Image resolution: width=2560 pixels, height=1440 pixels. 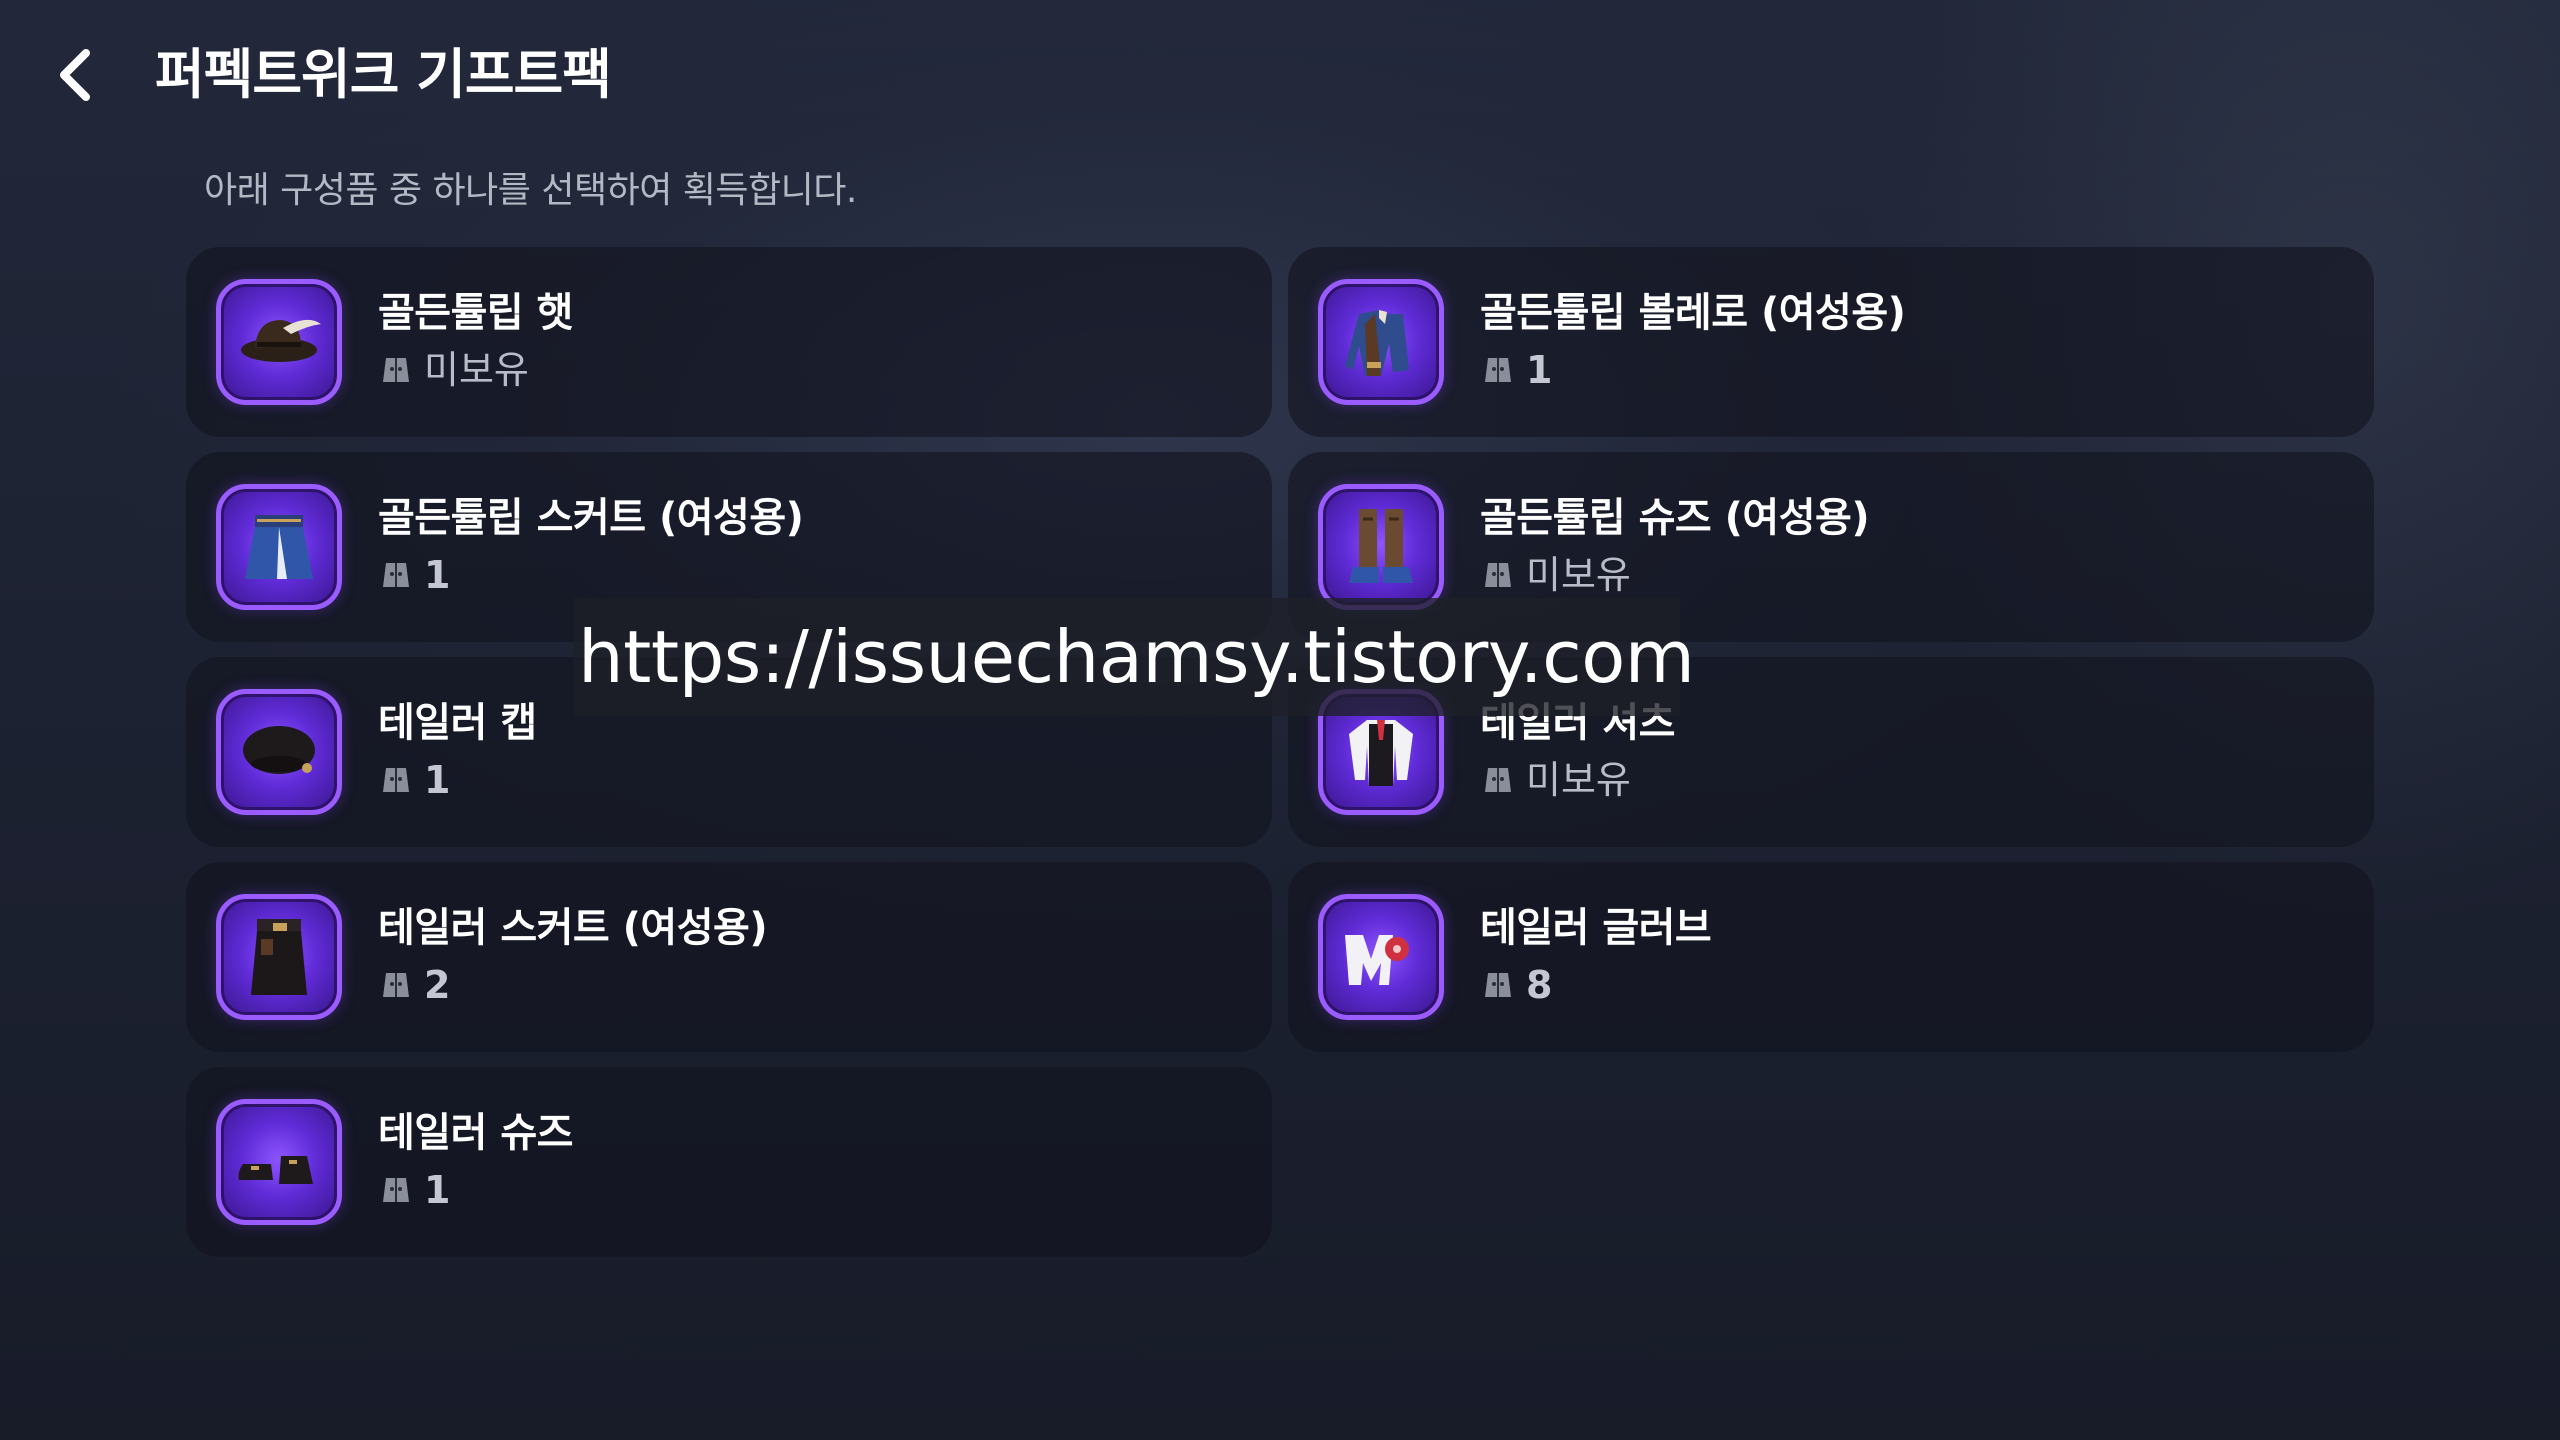 What do you see at coordinates (1693, 313) in the screenshot?
I see `item-name: 골든튤립 볼레로 (여성용)` at bounding box center [1693, 313].